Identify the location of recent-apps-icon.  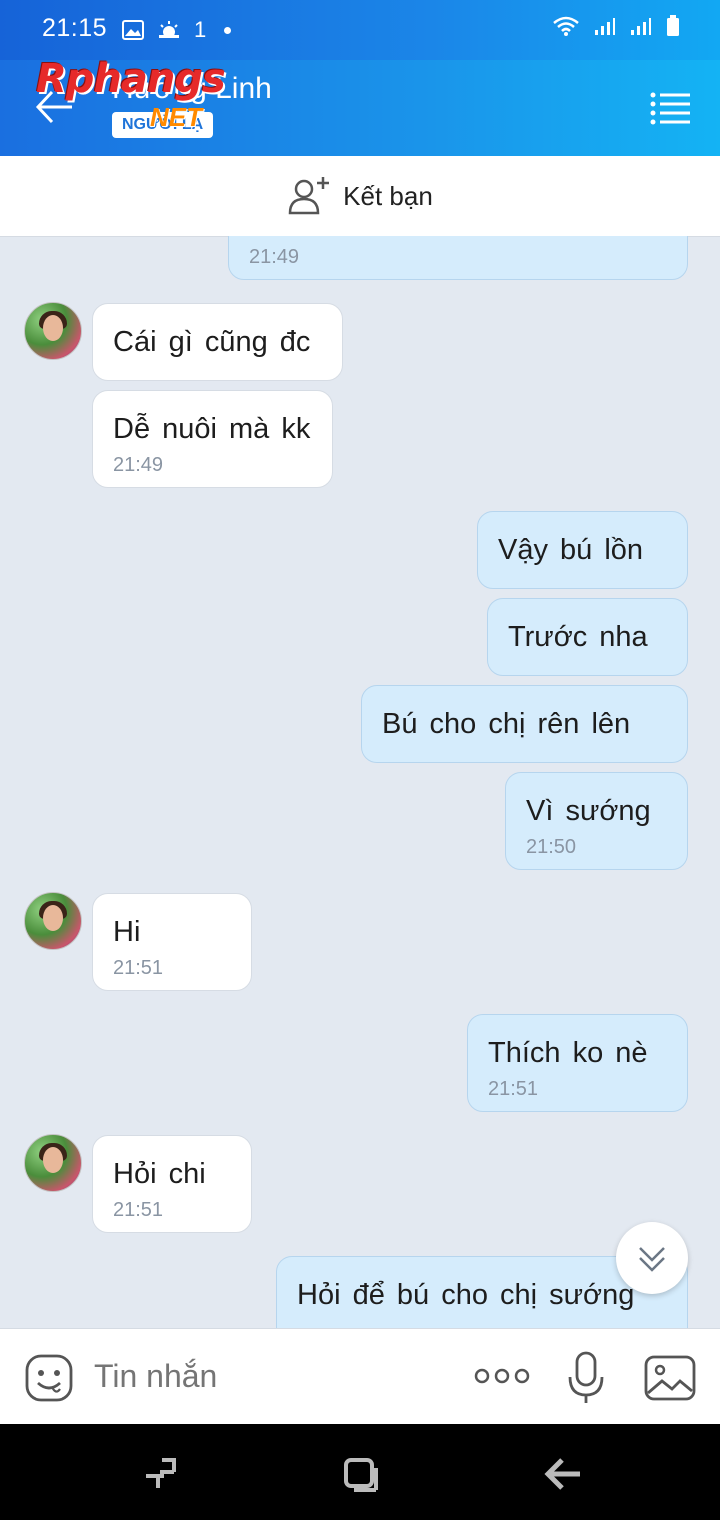
(160, 1474).